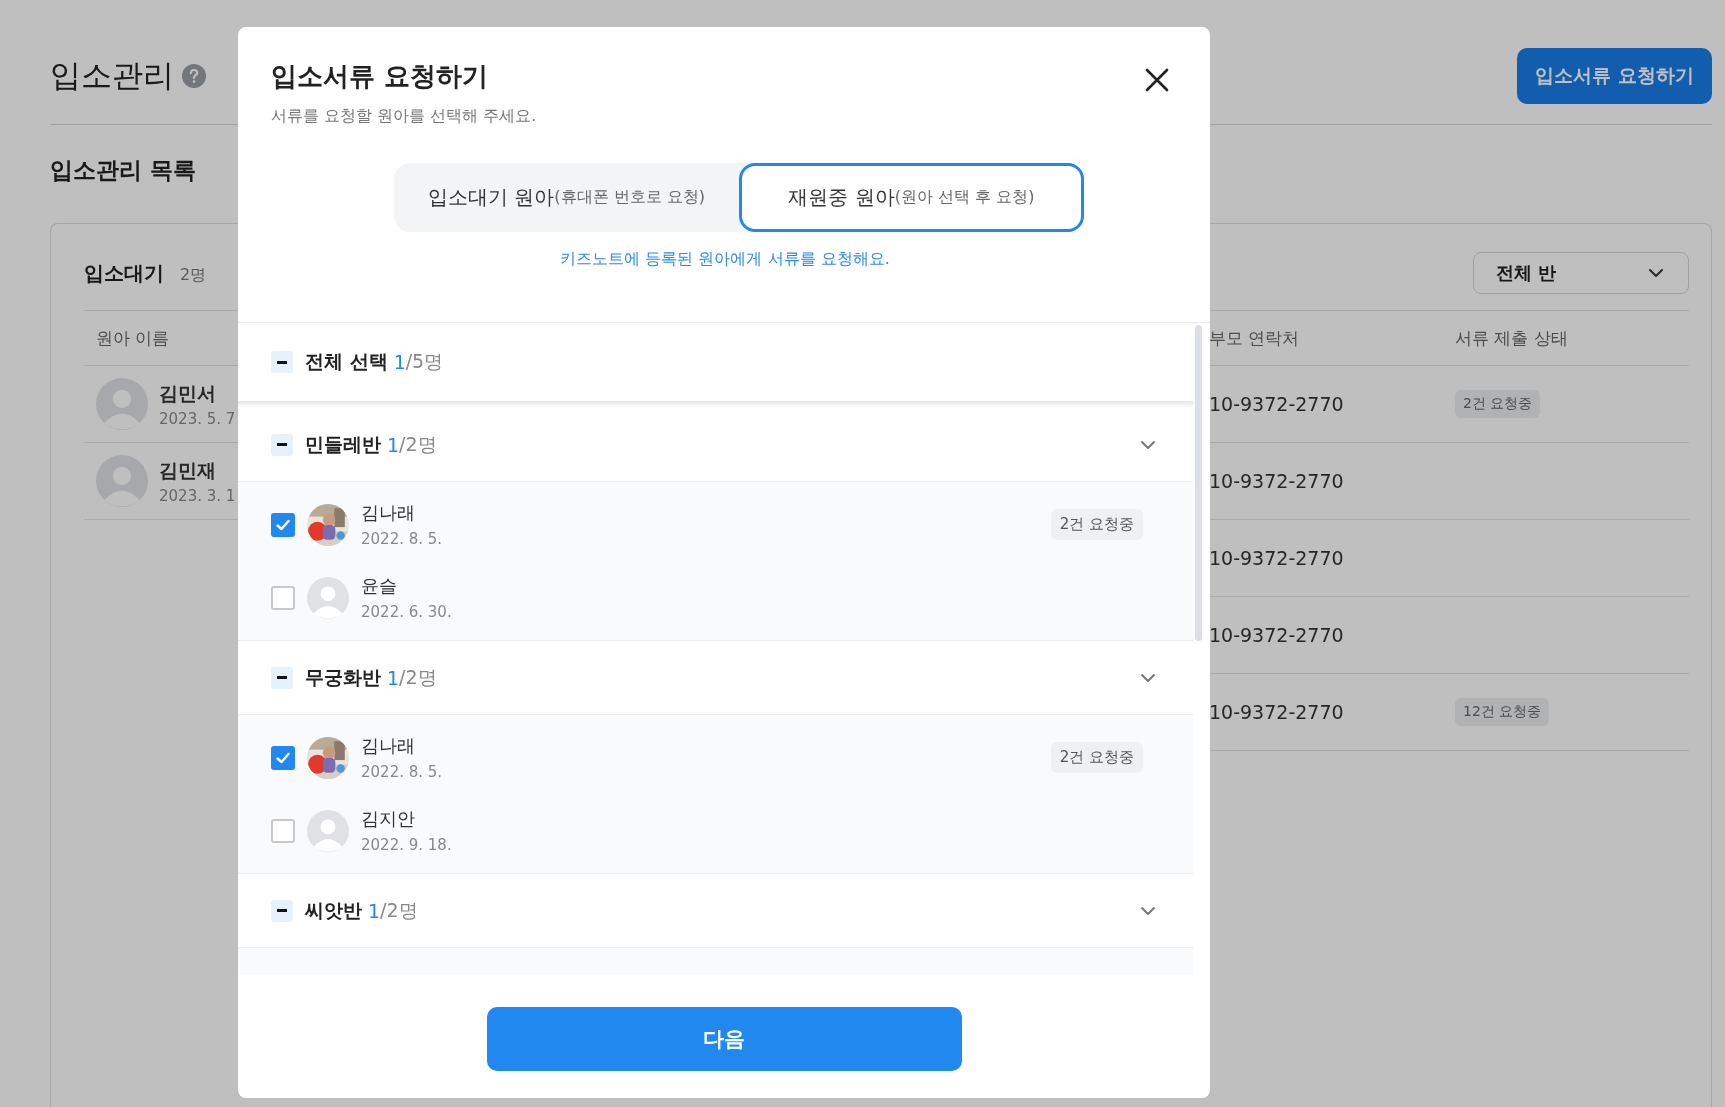 This screenshot has width=1725, height=1107. Describe the element at coordinates (1614, 76) in the screenshot. I see `request-documents-button: 입소서류 요청하기` at that location.